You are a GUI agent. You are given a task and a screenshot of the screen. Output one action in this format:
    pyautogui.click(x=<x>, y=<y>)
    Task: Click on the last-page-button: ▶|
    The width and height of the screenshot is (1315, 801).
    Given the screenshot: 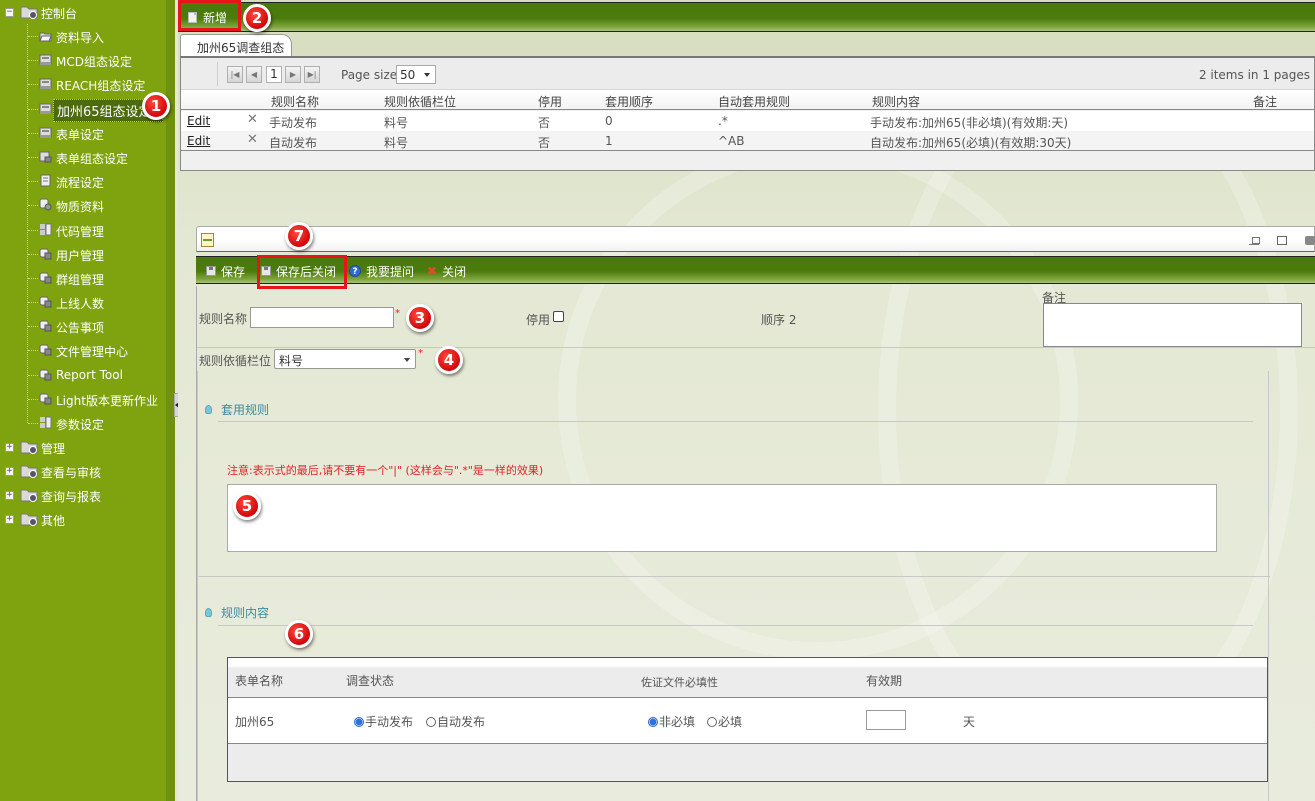 What is the action you would take?
    pyautogui.click(x=312, y=74)
    